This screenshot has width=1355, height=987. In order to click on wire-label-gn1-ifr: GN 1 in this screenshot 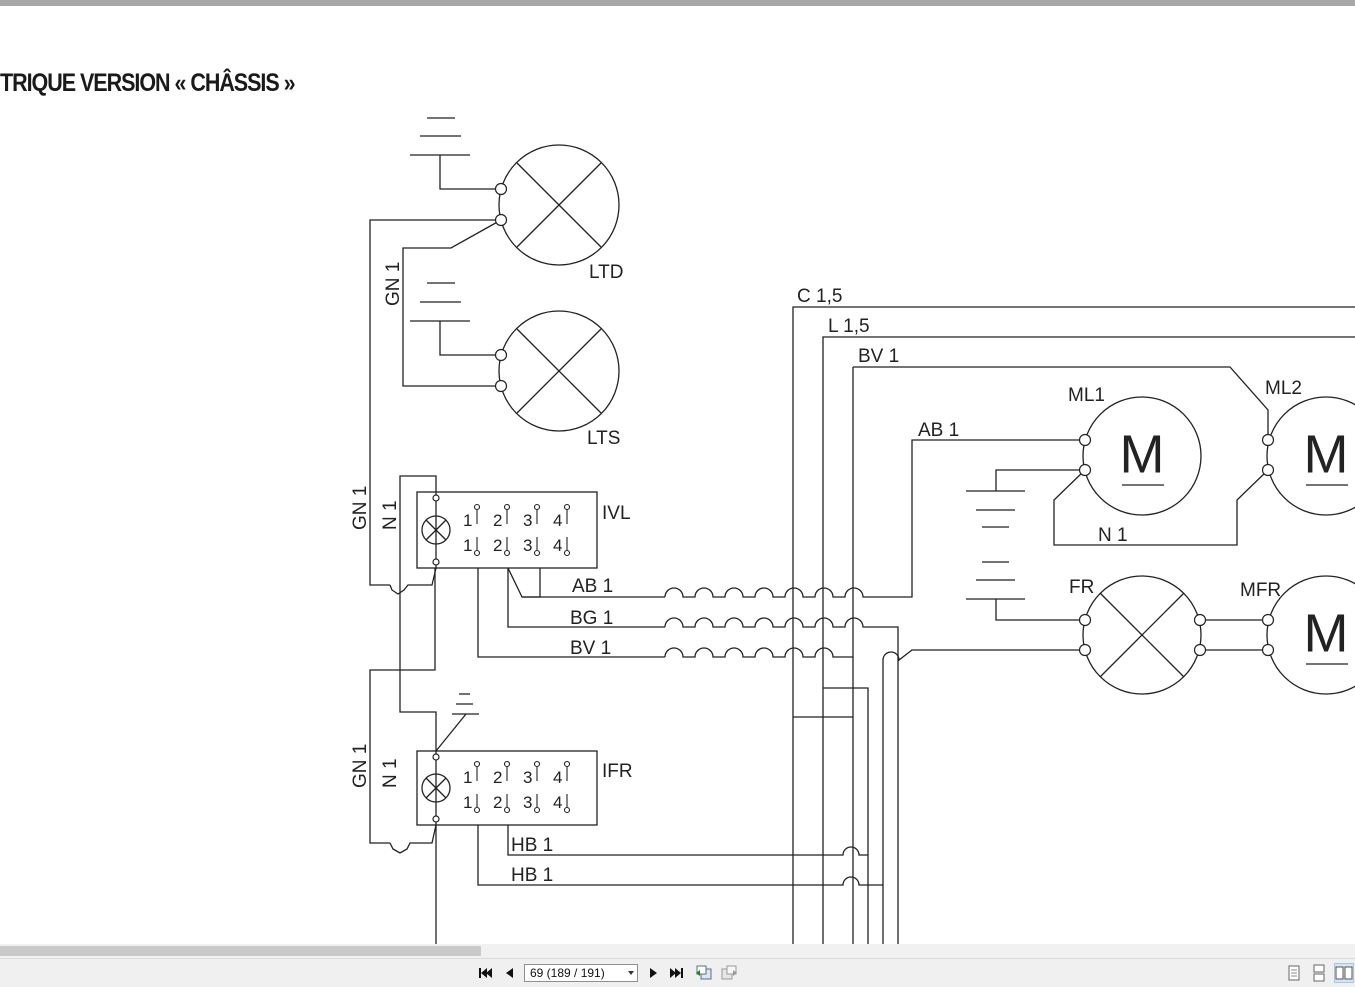, I will do `click(360, 766)`.